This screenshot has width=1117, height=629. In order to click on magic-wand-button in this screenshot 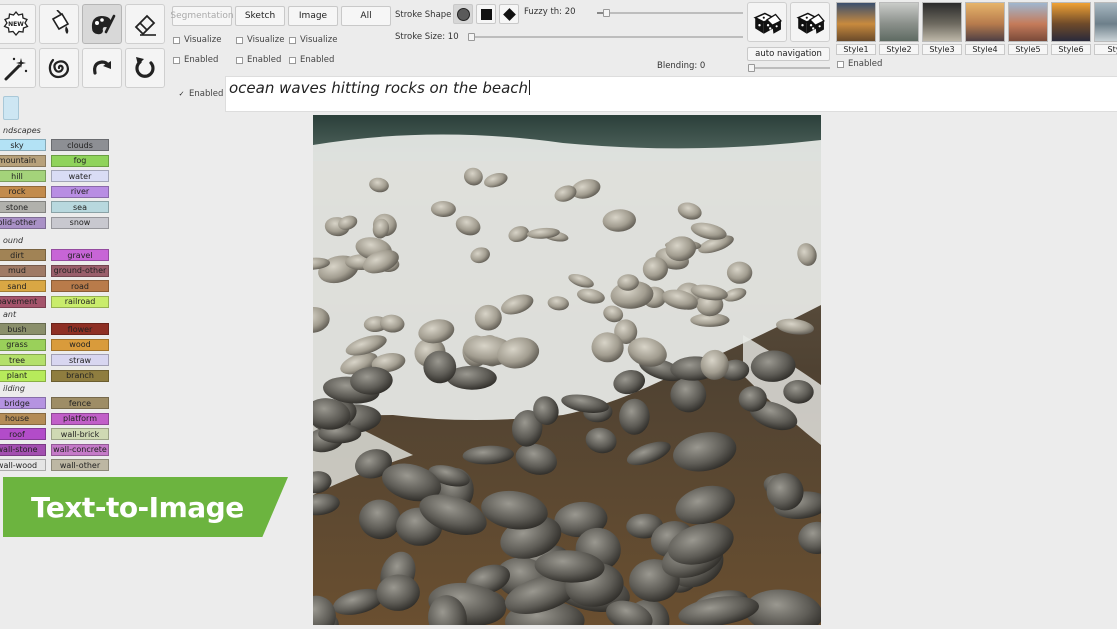, I will do `click(18, 68)`.